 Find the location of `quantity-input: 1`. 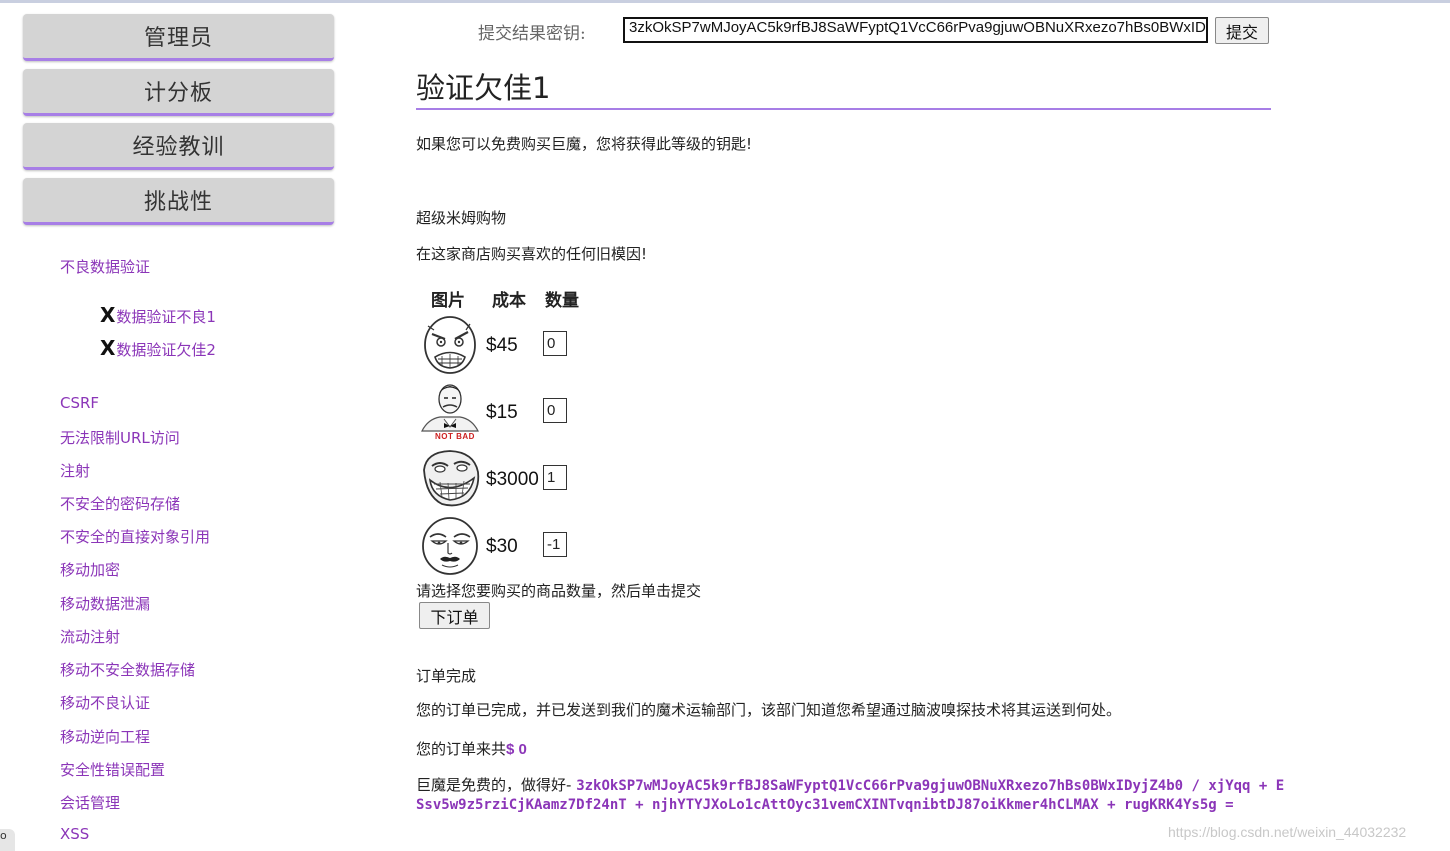

quantity-input: 1 is located at coordinates (555, 477).